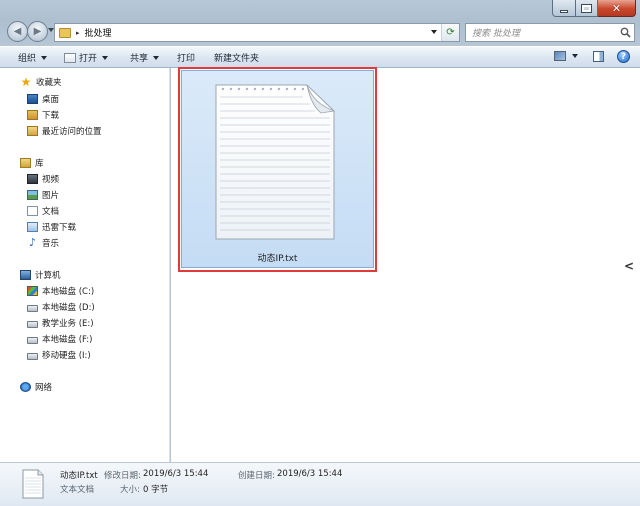 The width and height of the screenshot is (640, 506). I want to click on nav-item-drive-i: 移动硬盘 (I:), so click(59, 355).